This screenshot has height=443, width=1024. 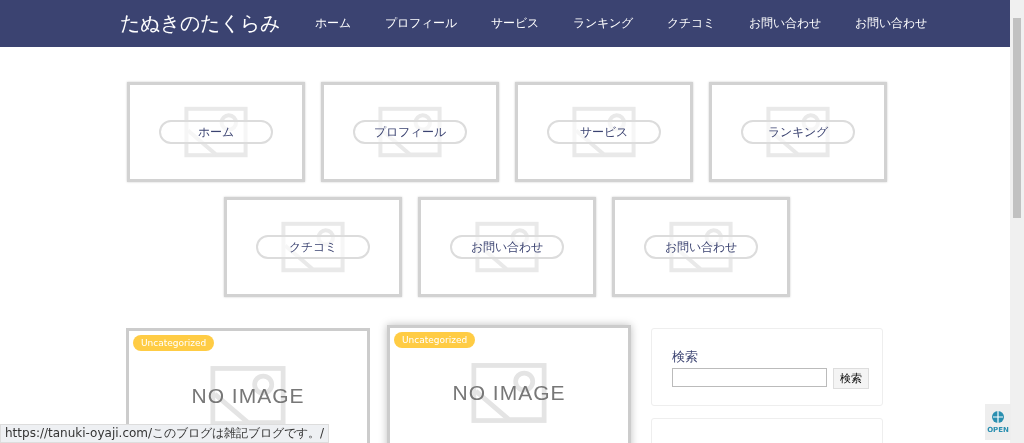 What do you see at coordinates (200, 23) in the screenshot?
I see `site-title: たぬきのたくらみ` at bounding box center [200, 23].